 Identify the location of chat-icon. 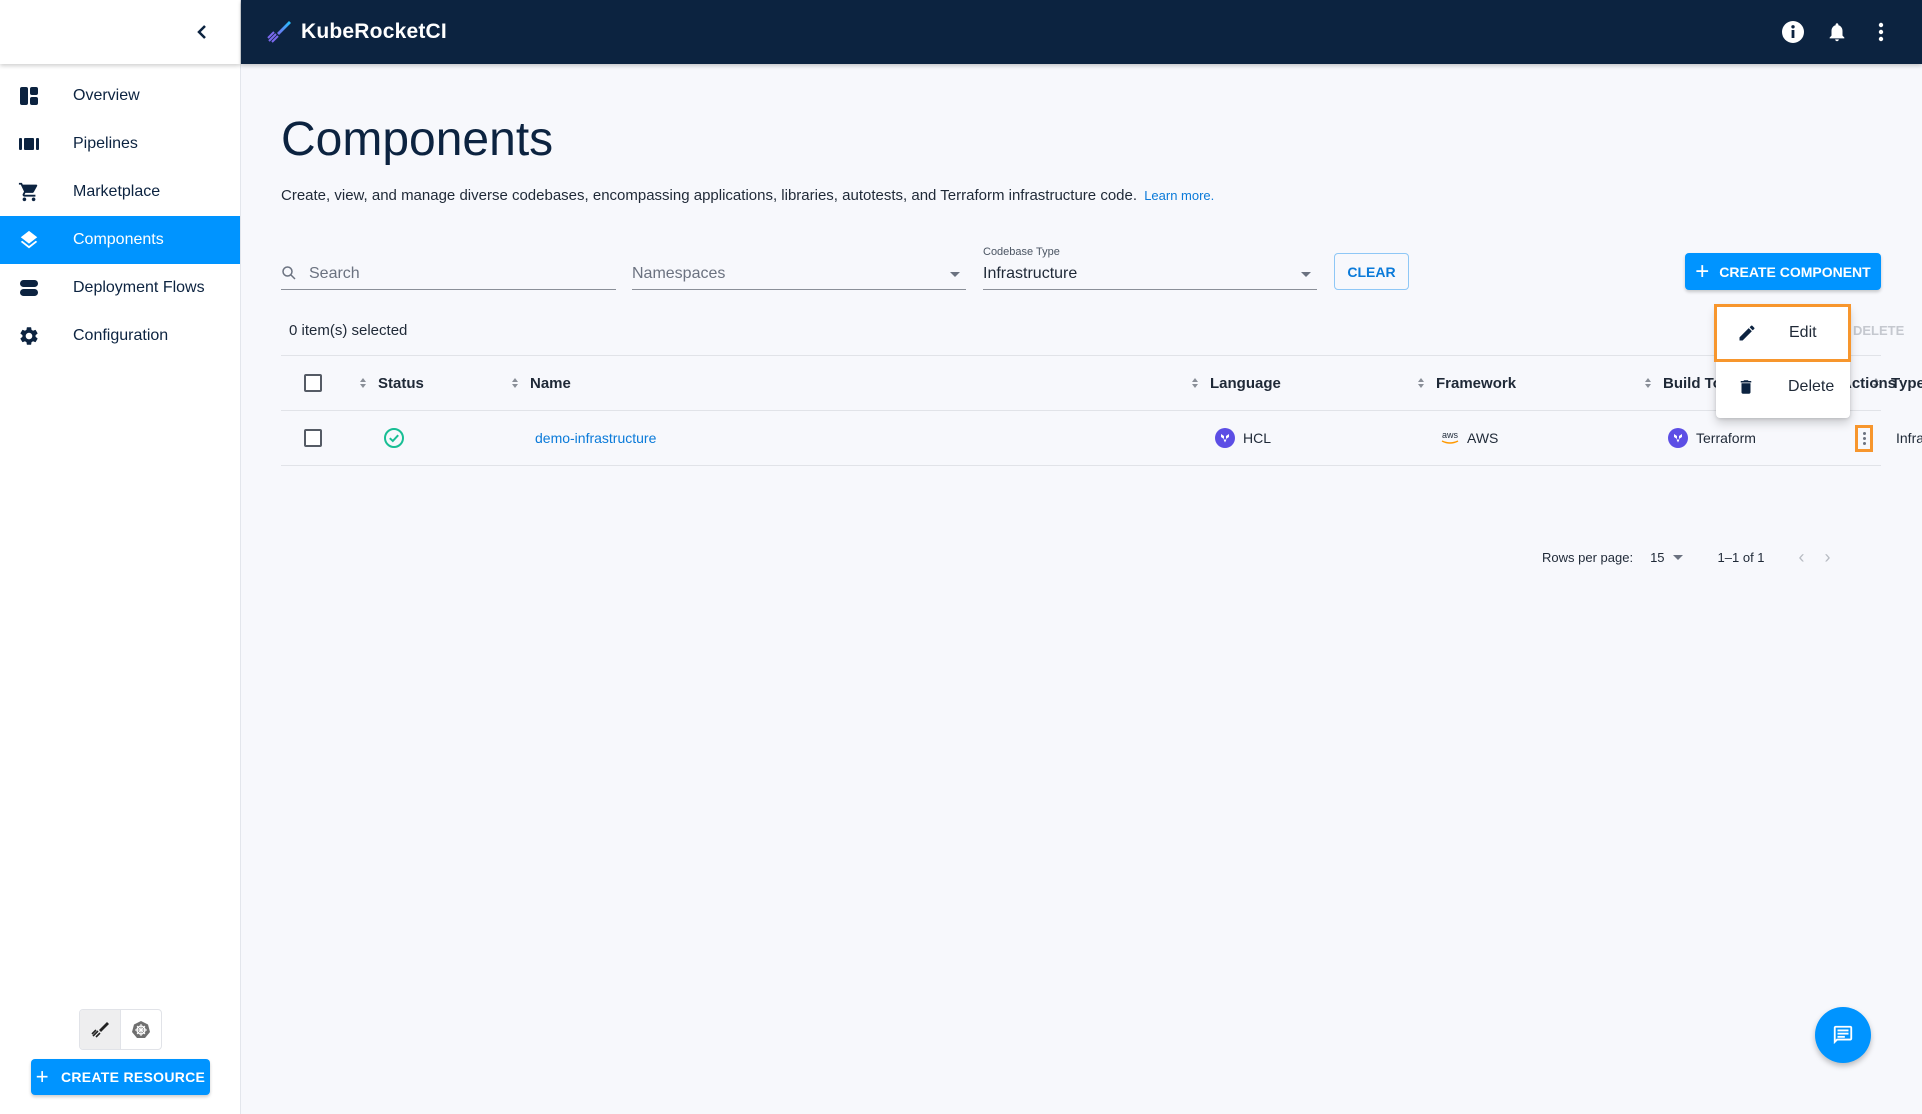
(1843, 1035).